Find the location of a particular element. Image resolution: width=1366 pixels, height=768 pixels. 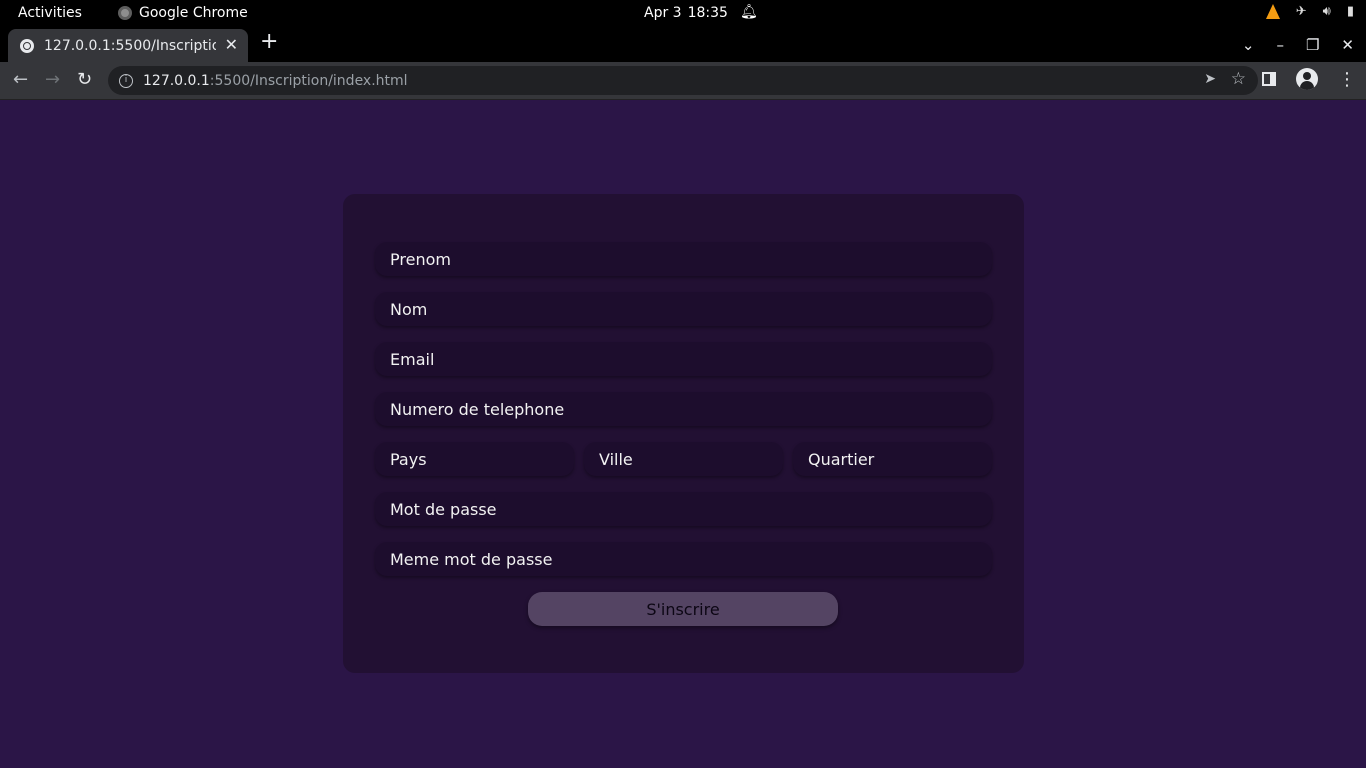

signup-button: S'inscrire is located at coordinates (683, 609).